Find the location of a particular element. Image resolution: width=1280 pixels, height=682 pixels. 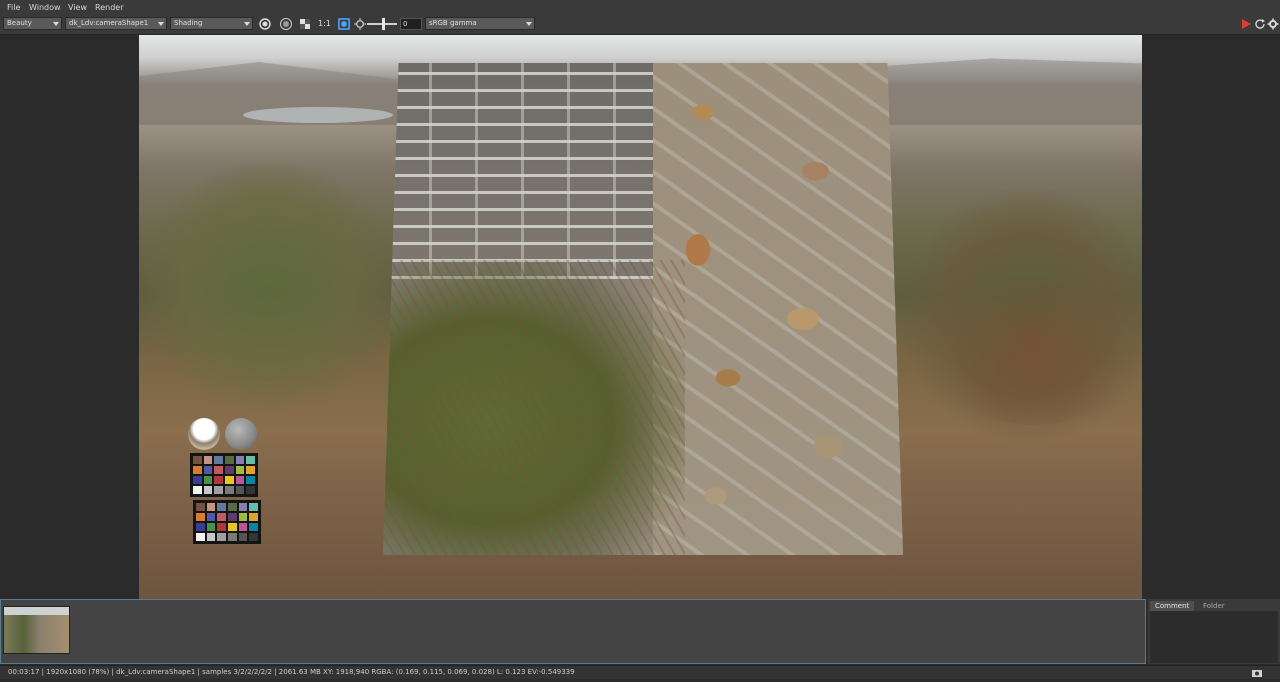

background-lake is located at coordinates (318, 115).